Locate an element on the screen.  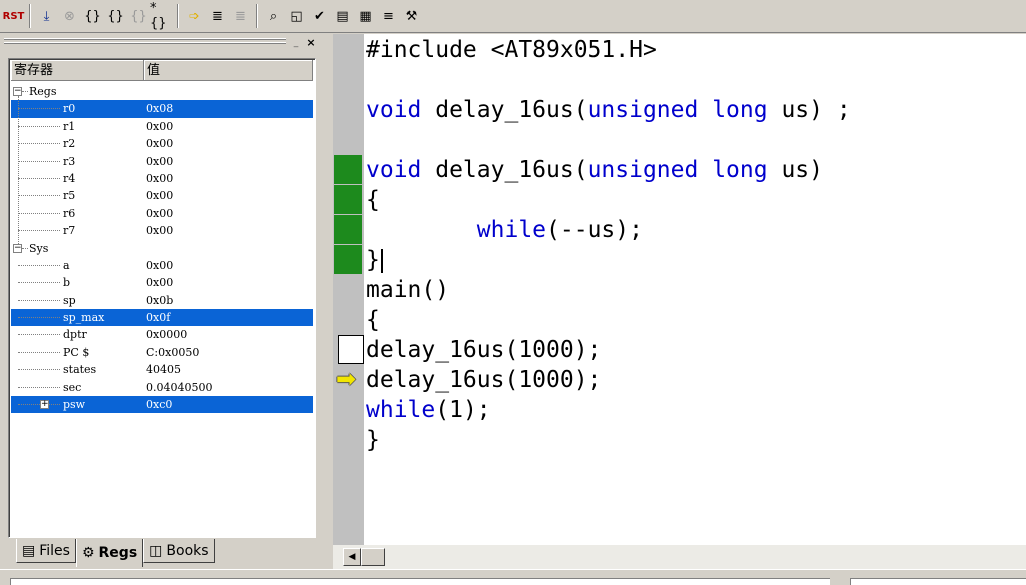
watch-window-button: ◱ is located at coordinates (296, 16).